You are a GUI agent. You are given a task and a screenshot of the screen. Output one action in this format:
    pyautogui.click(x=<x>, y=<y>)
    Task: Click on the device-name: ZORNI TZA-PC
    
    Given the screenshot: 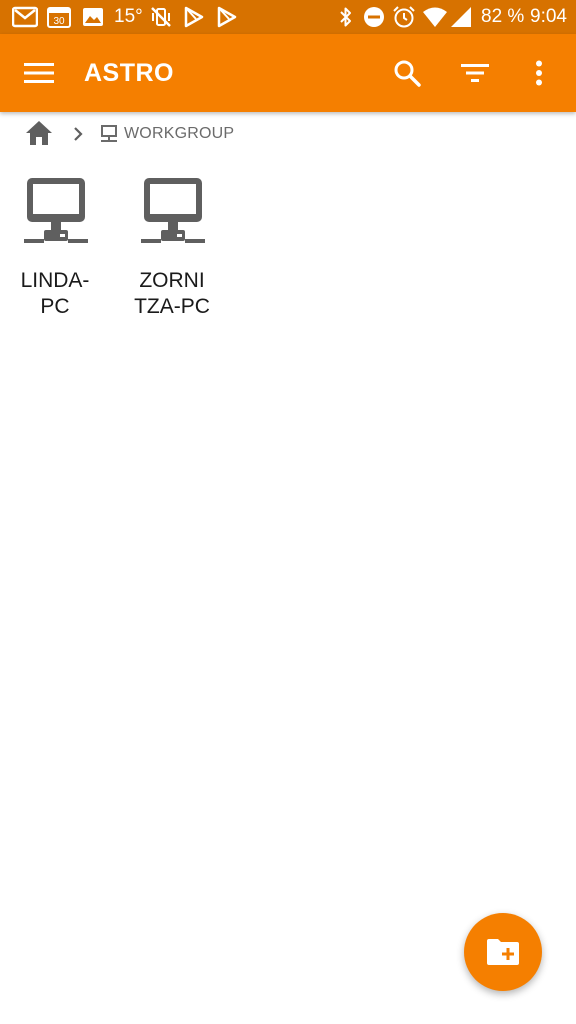 What is the action you would take?
    pyautogui.click(x=172, y=293)
    